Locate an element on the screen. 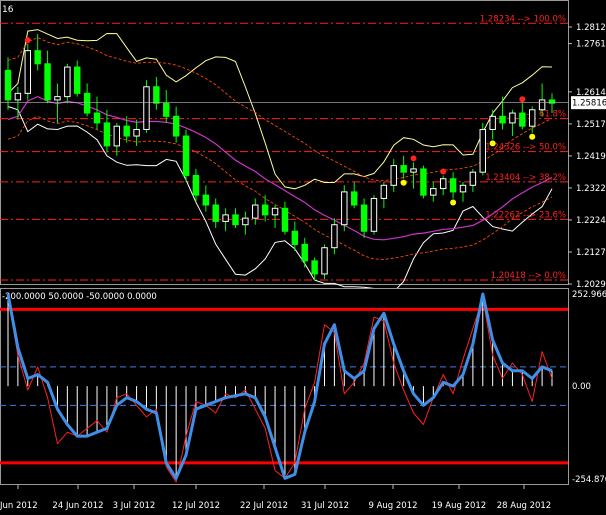 The height and width of the screenshot is (515, 606). date-tick-label: 9 Aug 2012 is located at coordinates (392, 506).